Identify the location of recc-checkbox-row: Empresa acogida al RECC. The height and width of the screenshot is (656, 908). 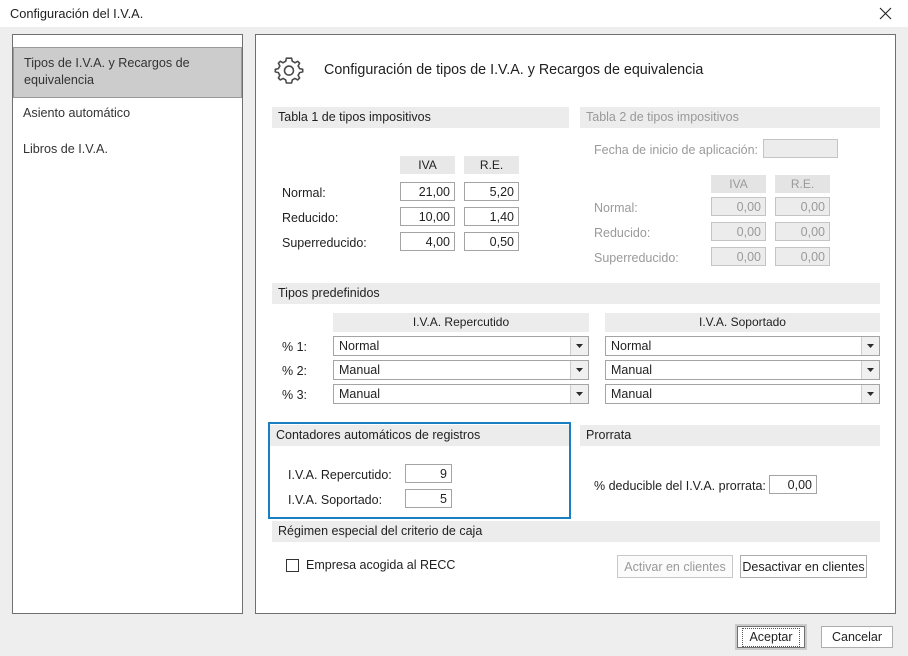
(370, 565).